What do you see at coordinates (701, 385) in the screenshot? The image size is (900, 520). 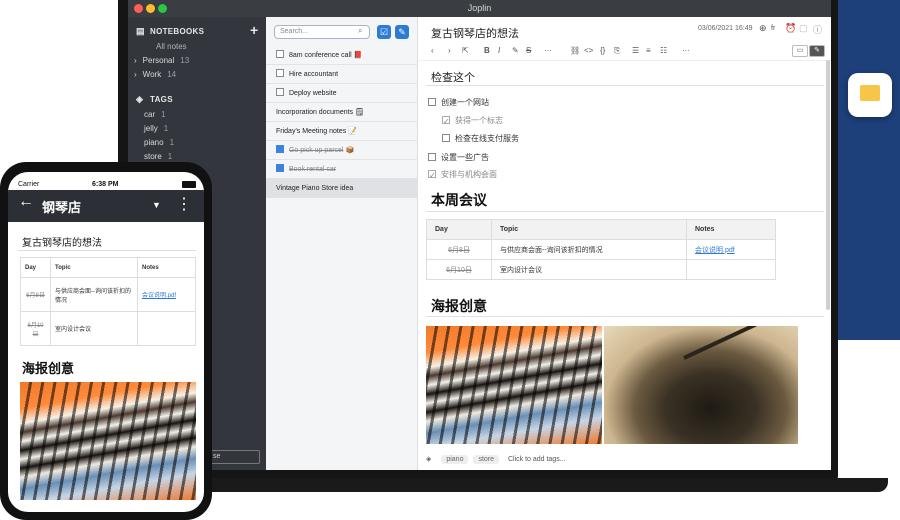 I see `vinyl-record-image` at bounding box center [701, 385].